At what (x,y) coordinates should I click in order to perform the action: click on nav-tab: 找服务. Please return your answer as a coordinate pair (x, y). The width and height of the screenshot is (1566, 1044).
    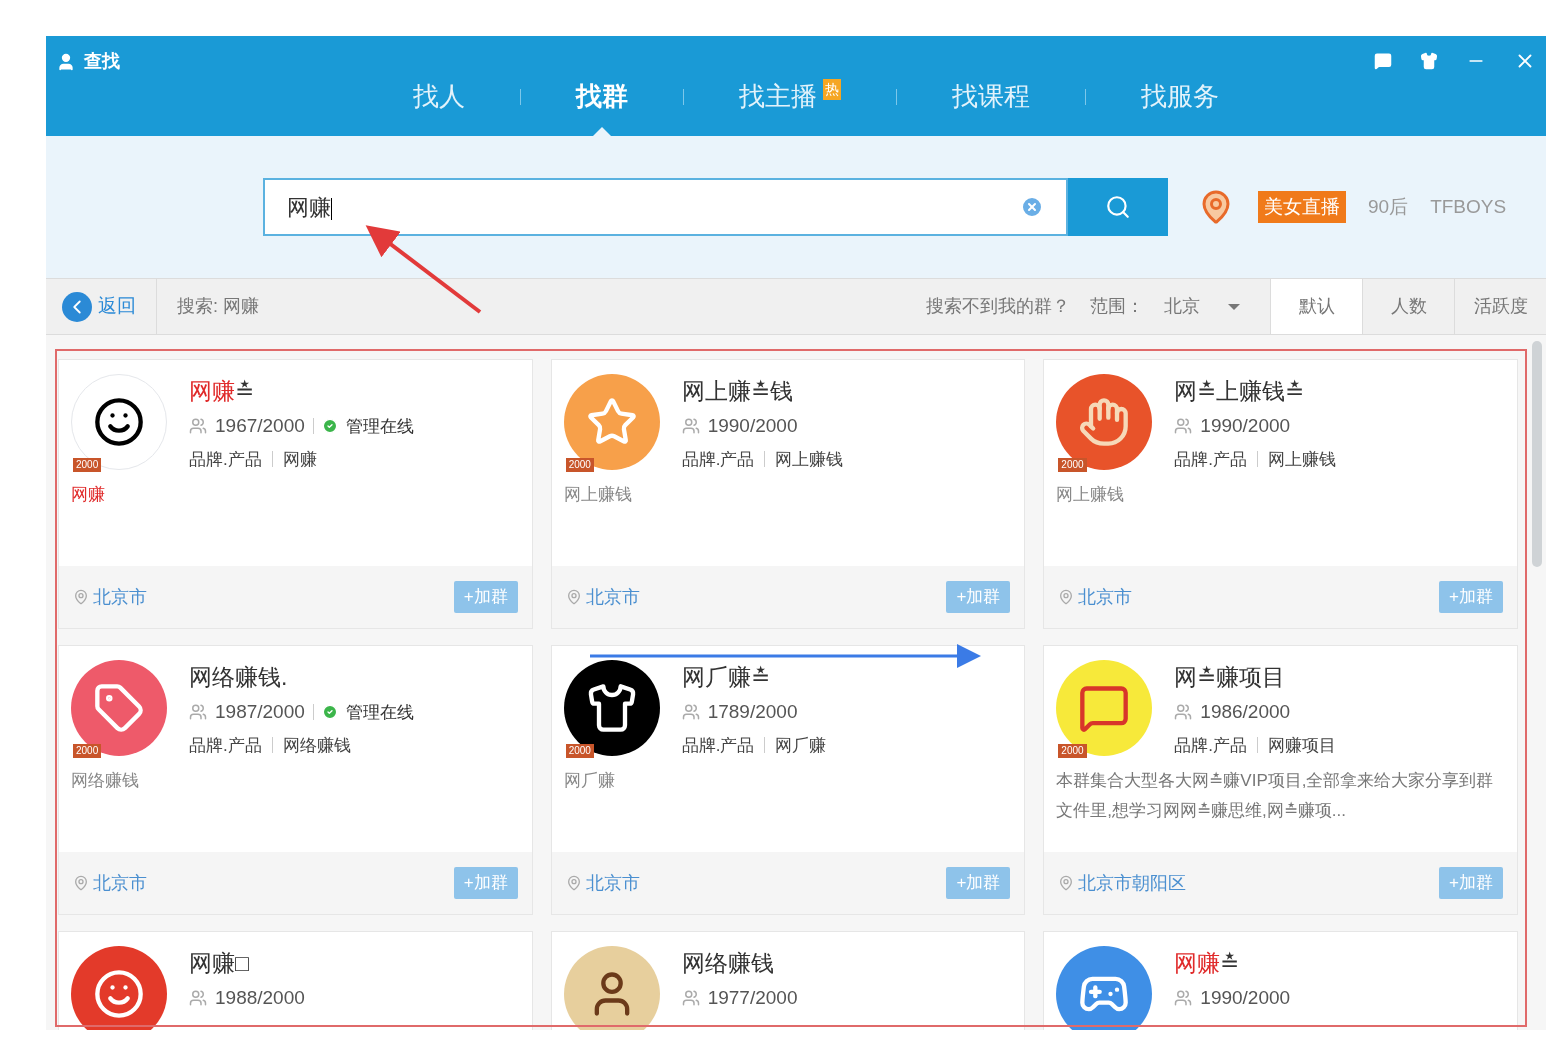
    Looking at the image, I should click on (1180, 96).